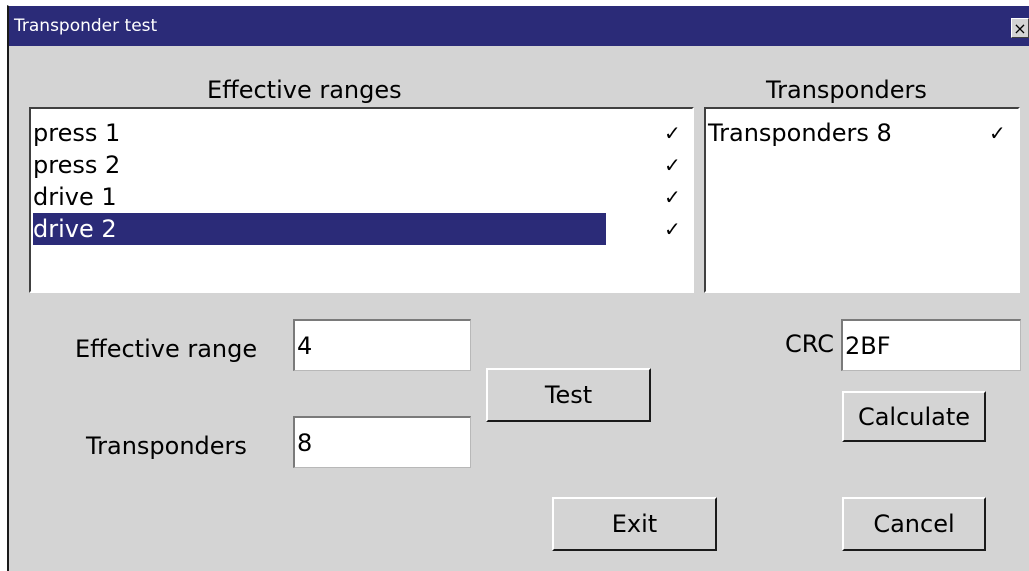 This screenshot has width=1029, height=571. Describe the element at coordinates (166, 349) in the screenshot. I see `effective-range-label: Effective range` at that location.